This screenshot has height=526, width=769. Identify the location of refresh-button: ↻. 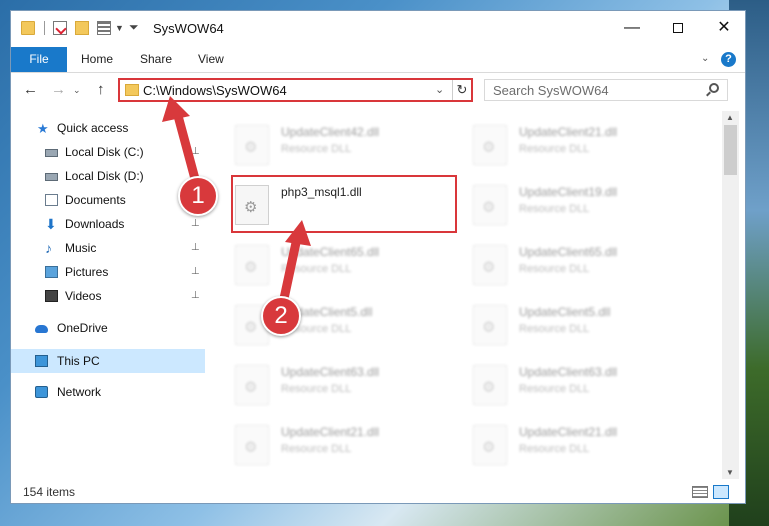
(461, 90).